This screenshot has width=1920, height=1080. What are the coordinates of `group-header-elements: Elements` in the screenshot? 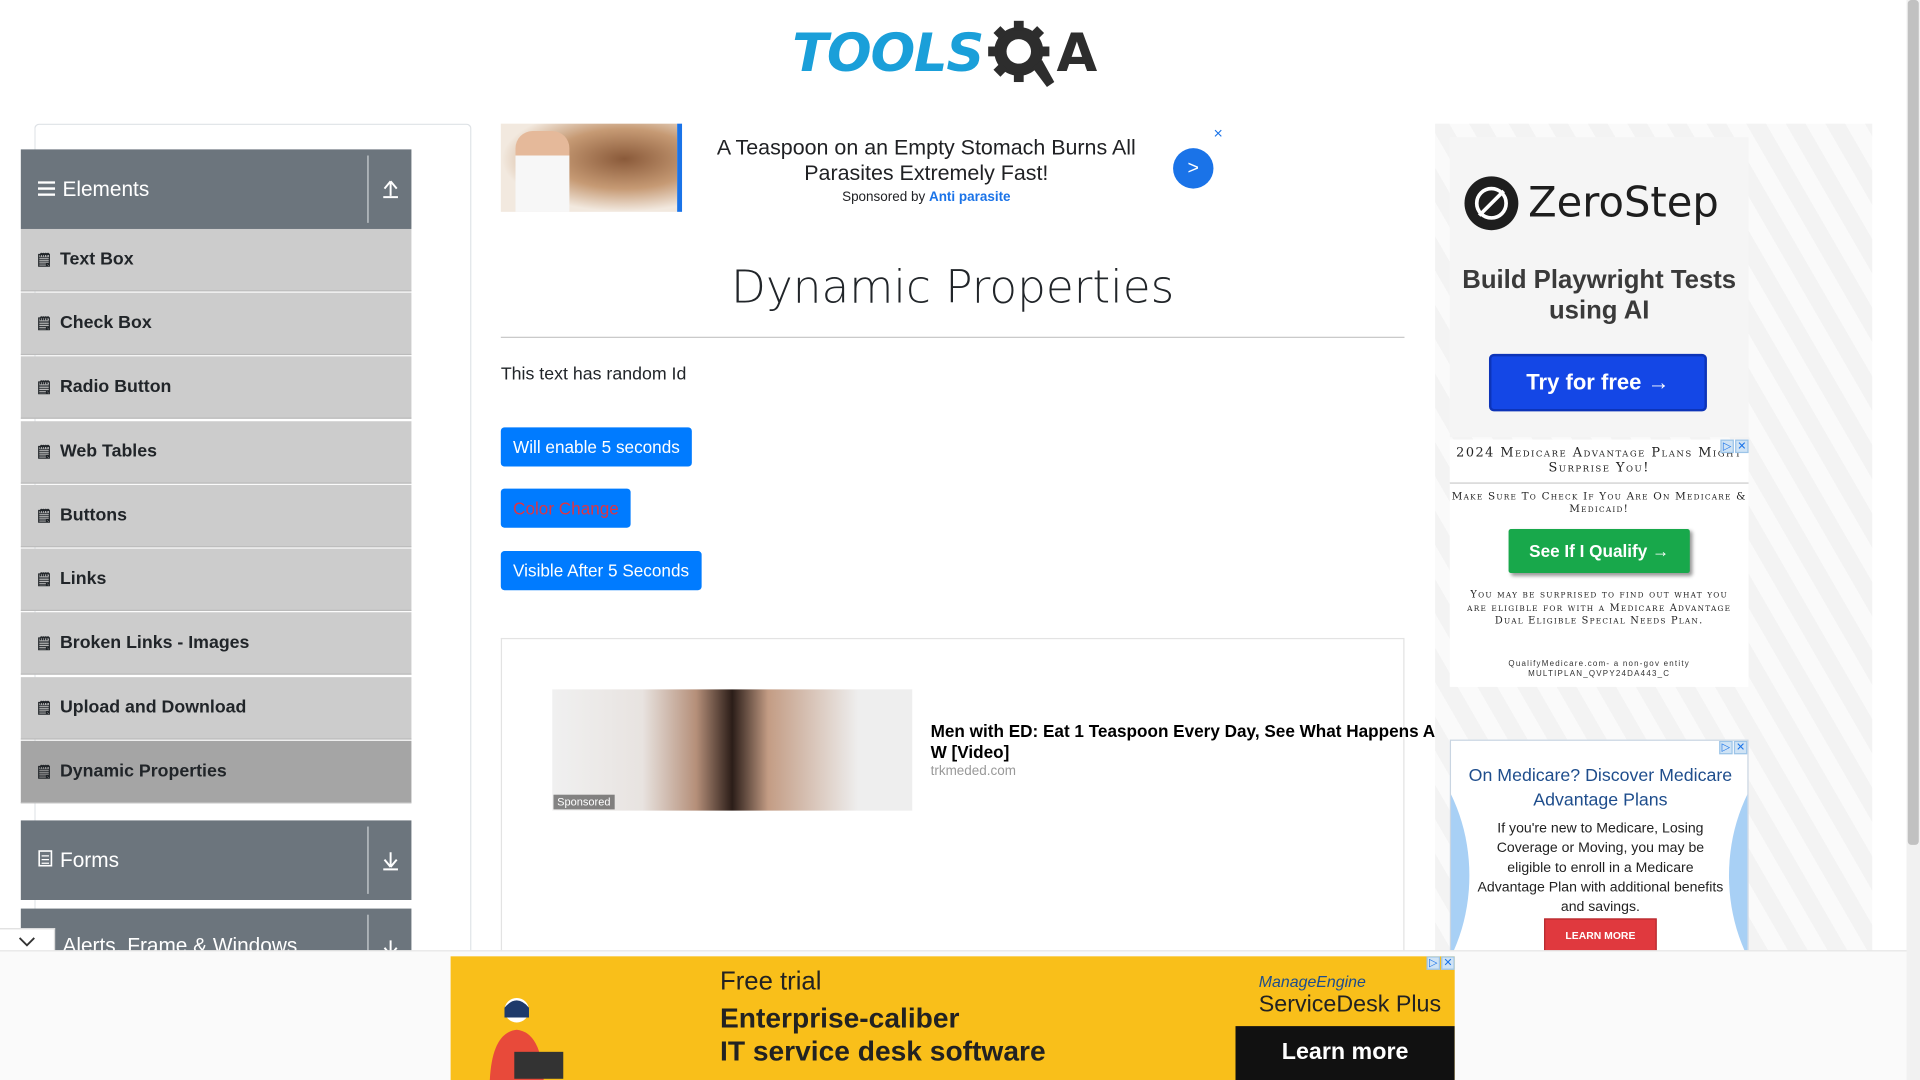 It's located at (216, 189).